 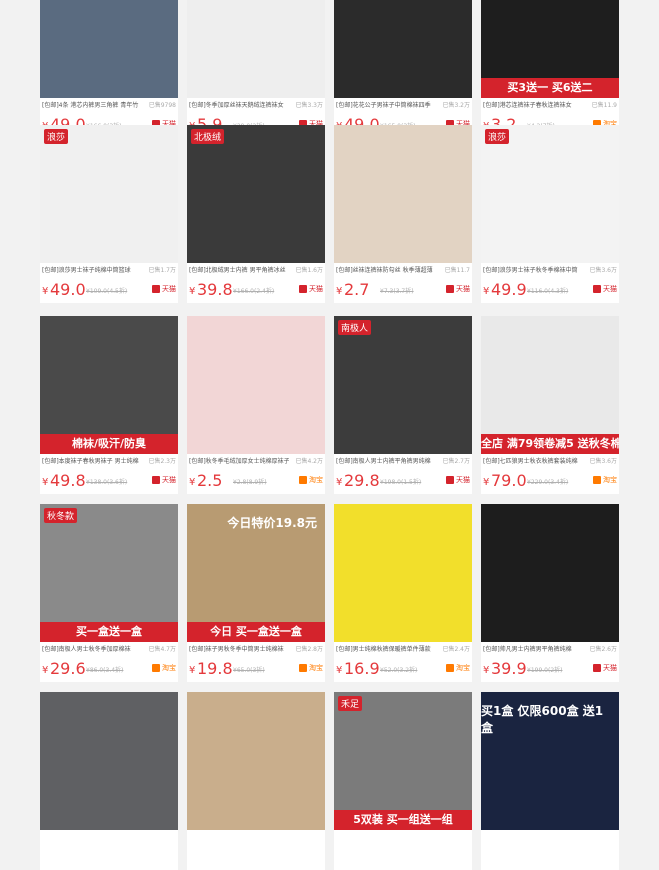 What do you see at coordinates (550, 761) in the screenshot?
I see `product-image: 买1盒 仅限600盒 送1盒` at bounding box center [550, 761].